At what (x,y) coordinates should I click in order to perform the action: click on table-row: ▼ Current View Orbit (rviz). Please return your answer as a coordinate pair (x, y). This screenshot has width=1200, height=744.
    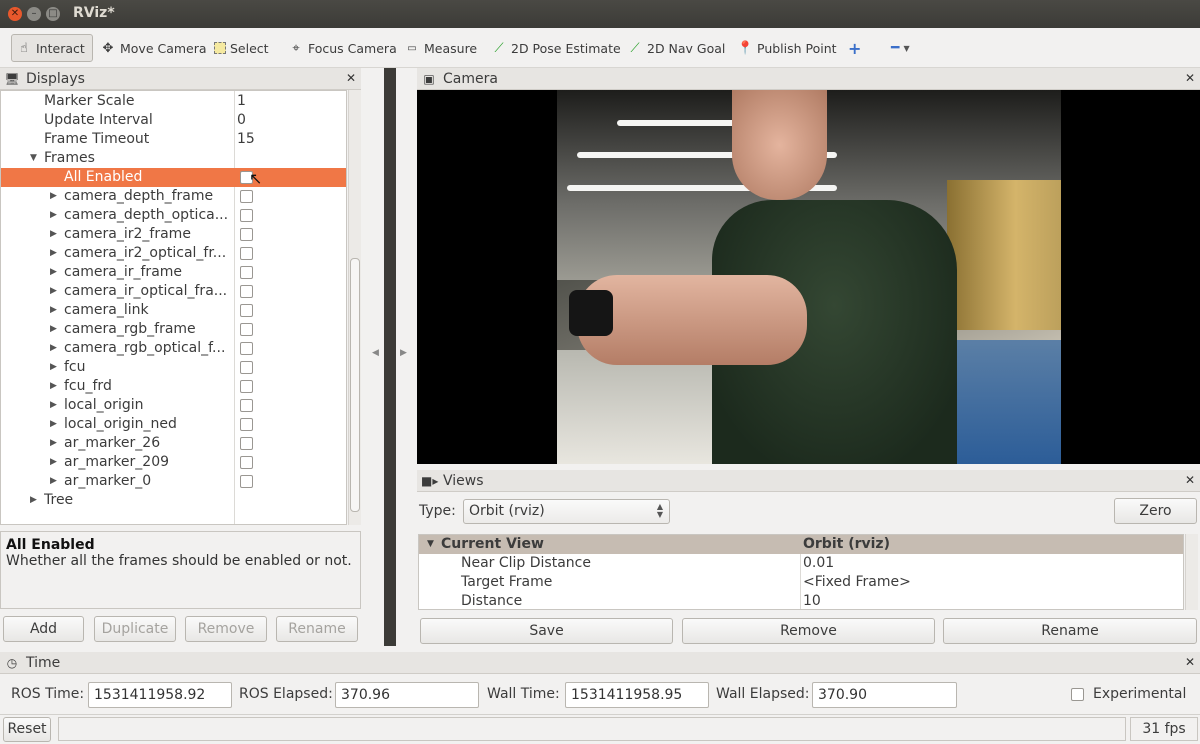
    Looking at the image, I should click on (801, 544).